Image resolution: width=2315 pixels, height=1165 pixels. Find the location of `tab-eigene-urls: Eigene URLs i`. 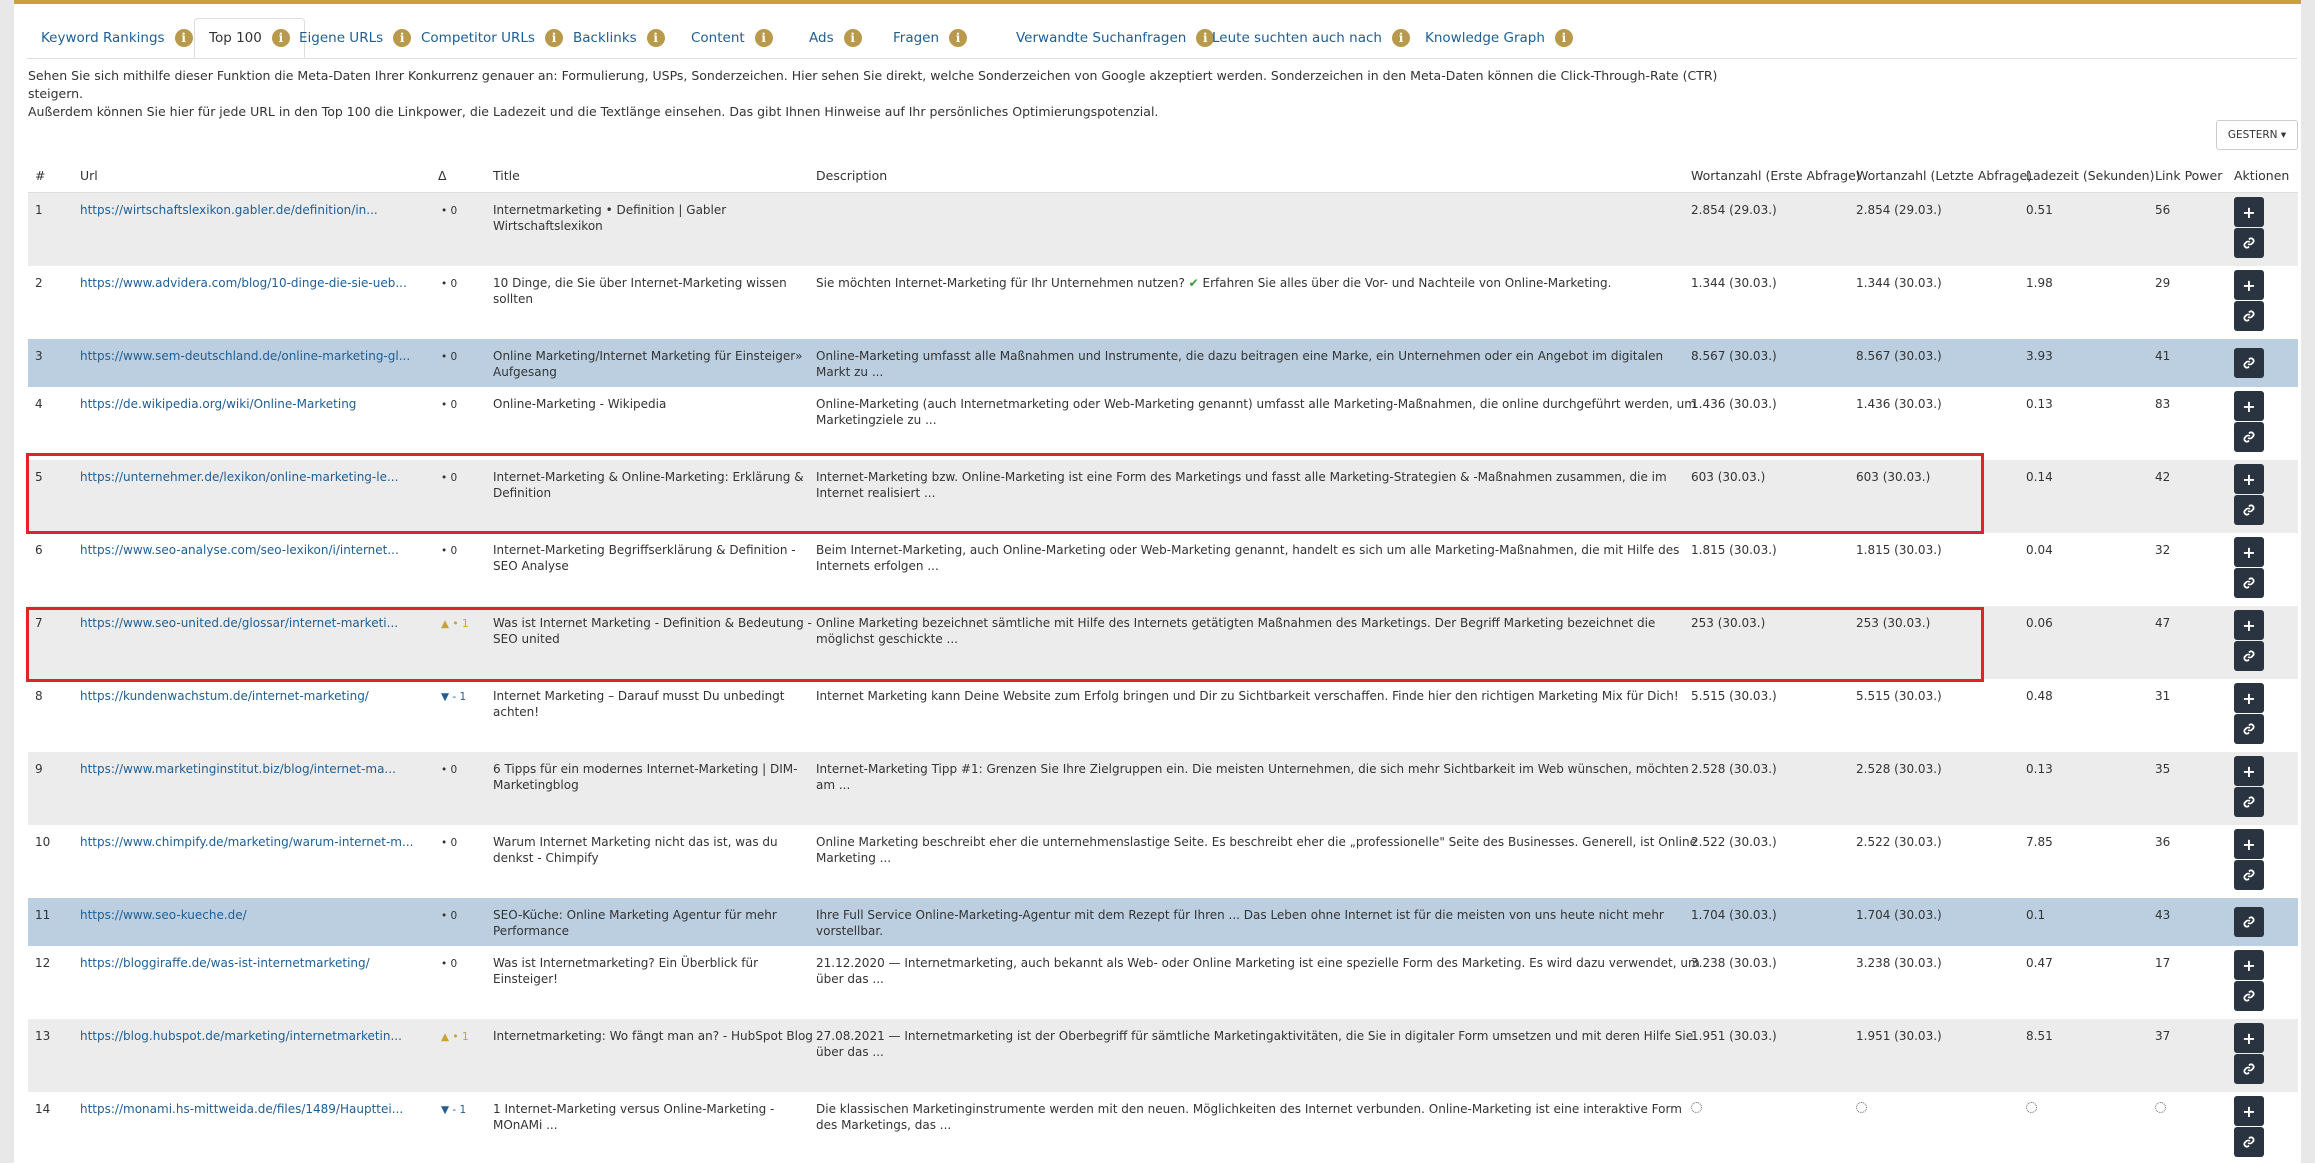

tab-eigene-urls: Eigene URLs i is located at coordinates (355, 38).